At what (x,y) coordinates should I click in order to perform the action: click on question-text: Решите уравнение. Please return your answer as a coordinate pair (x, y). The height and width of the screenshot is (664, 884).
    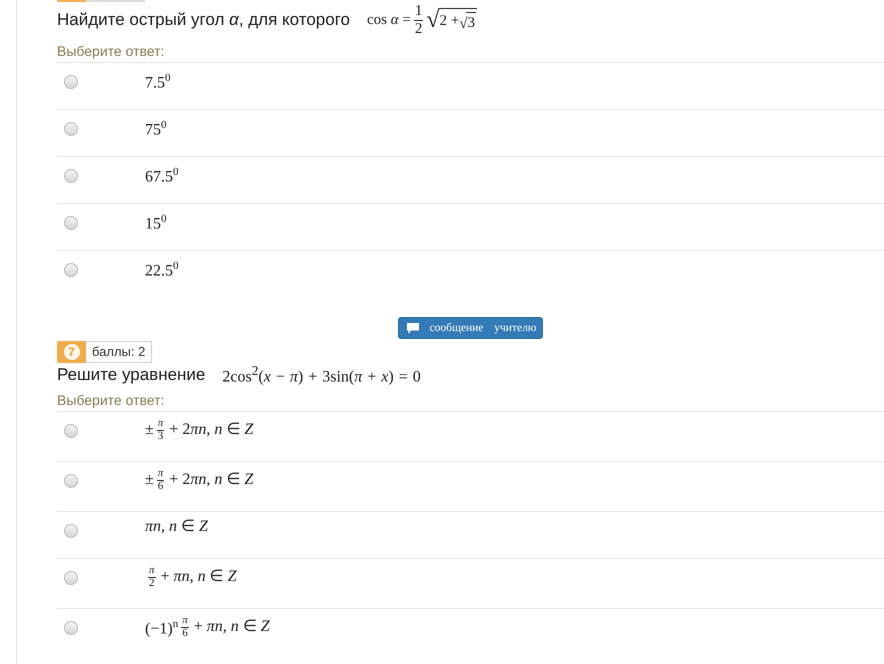
    Looking at the image, I should click on (131, 375).